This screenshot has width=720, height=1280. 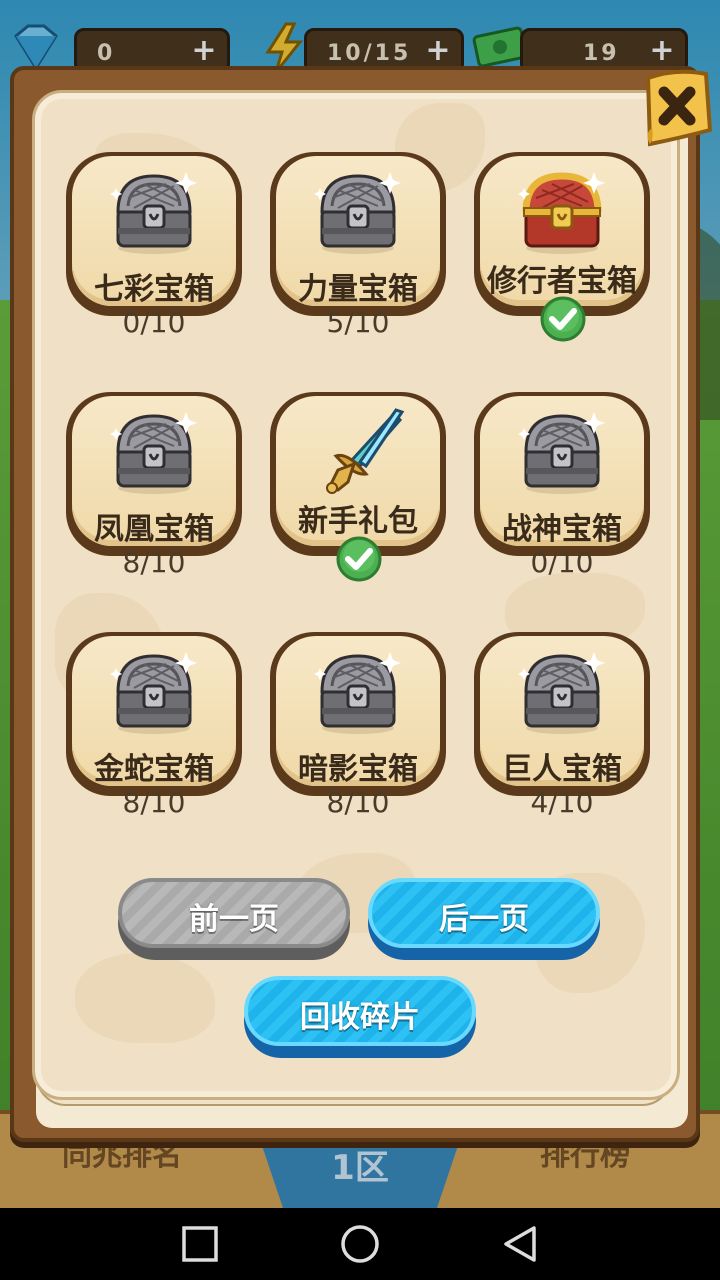 I want to click on next-page-button: 后一页, so click(x=484, y=919).